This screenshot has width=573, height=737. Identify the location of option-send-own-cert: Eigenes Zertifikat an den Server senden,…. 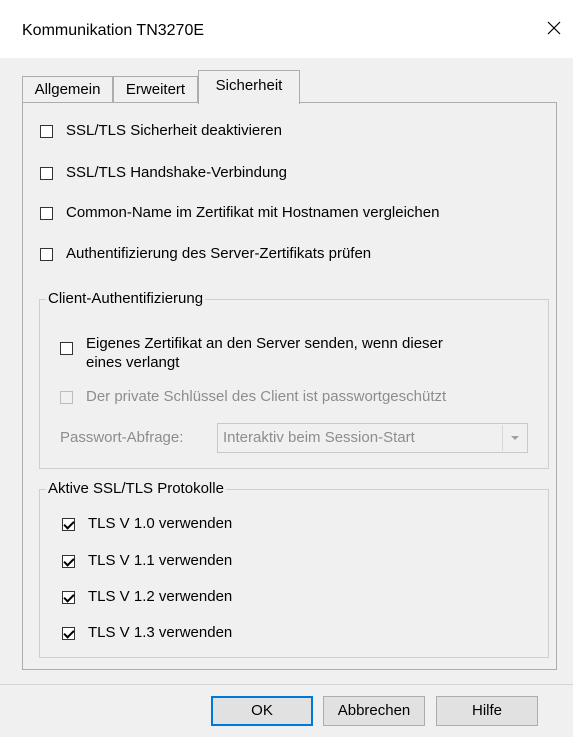
(251, 353).